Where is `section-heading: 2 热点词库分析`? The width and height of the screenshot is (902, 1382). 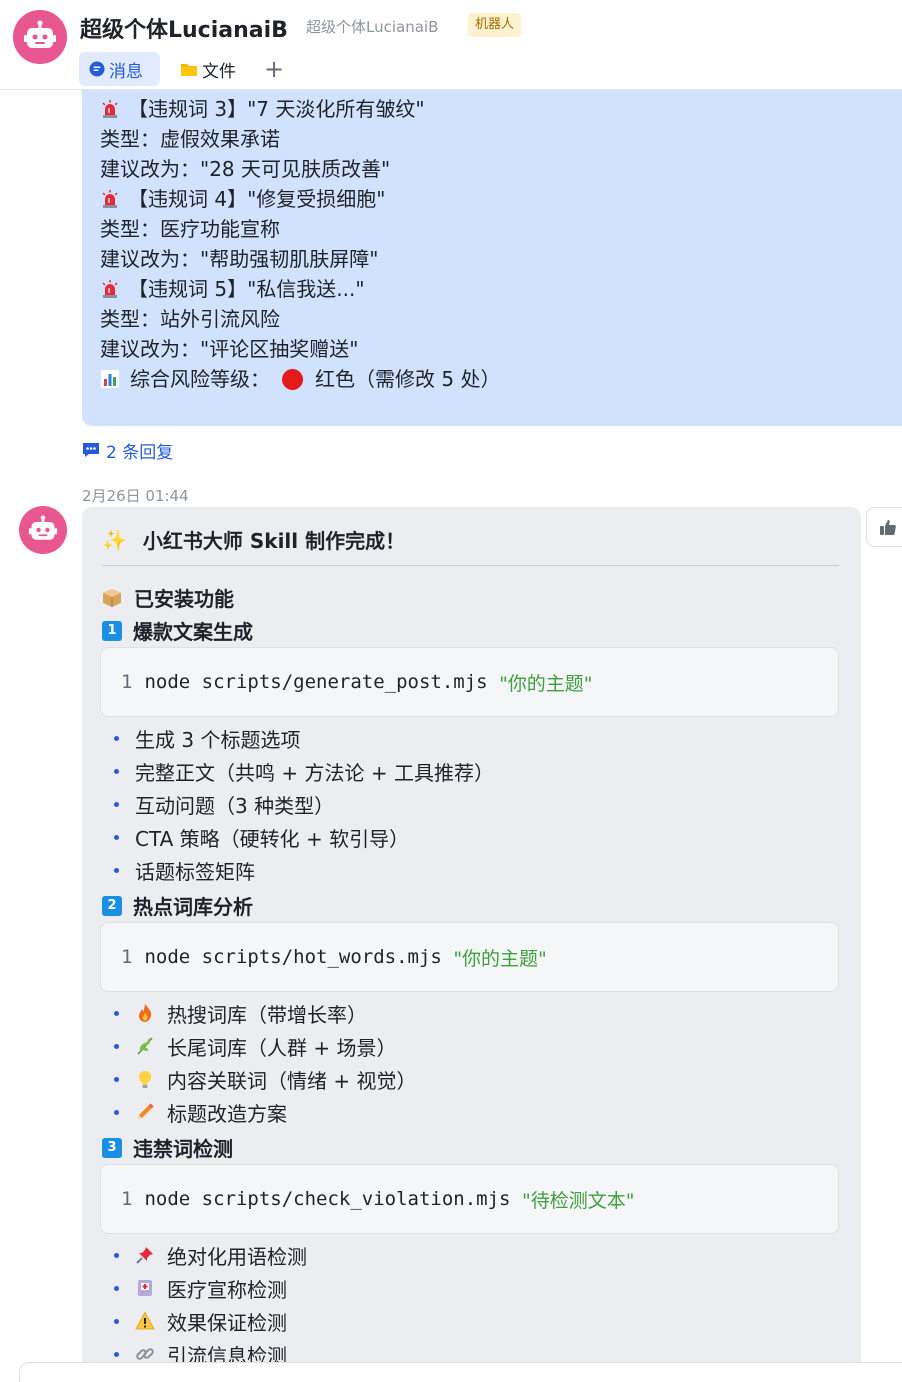 section-heading: 2 热点词库分析 is located at coordinates (177, 905).